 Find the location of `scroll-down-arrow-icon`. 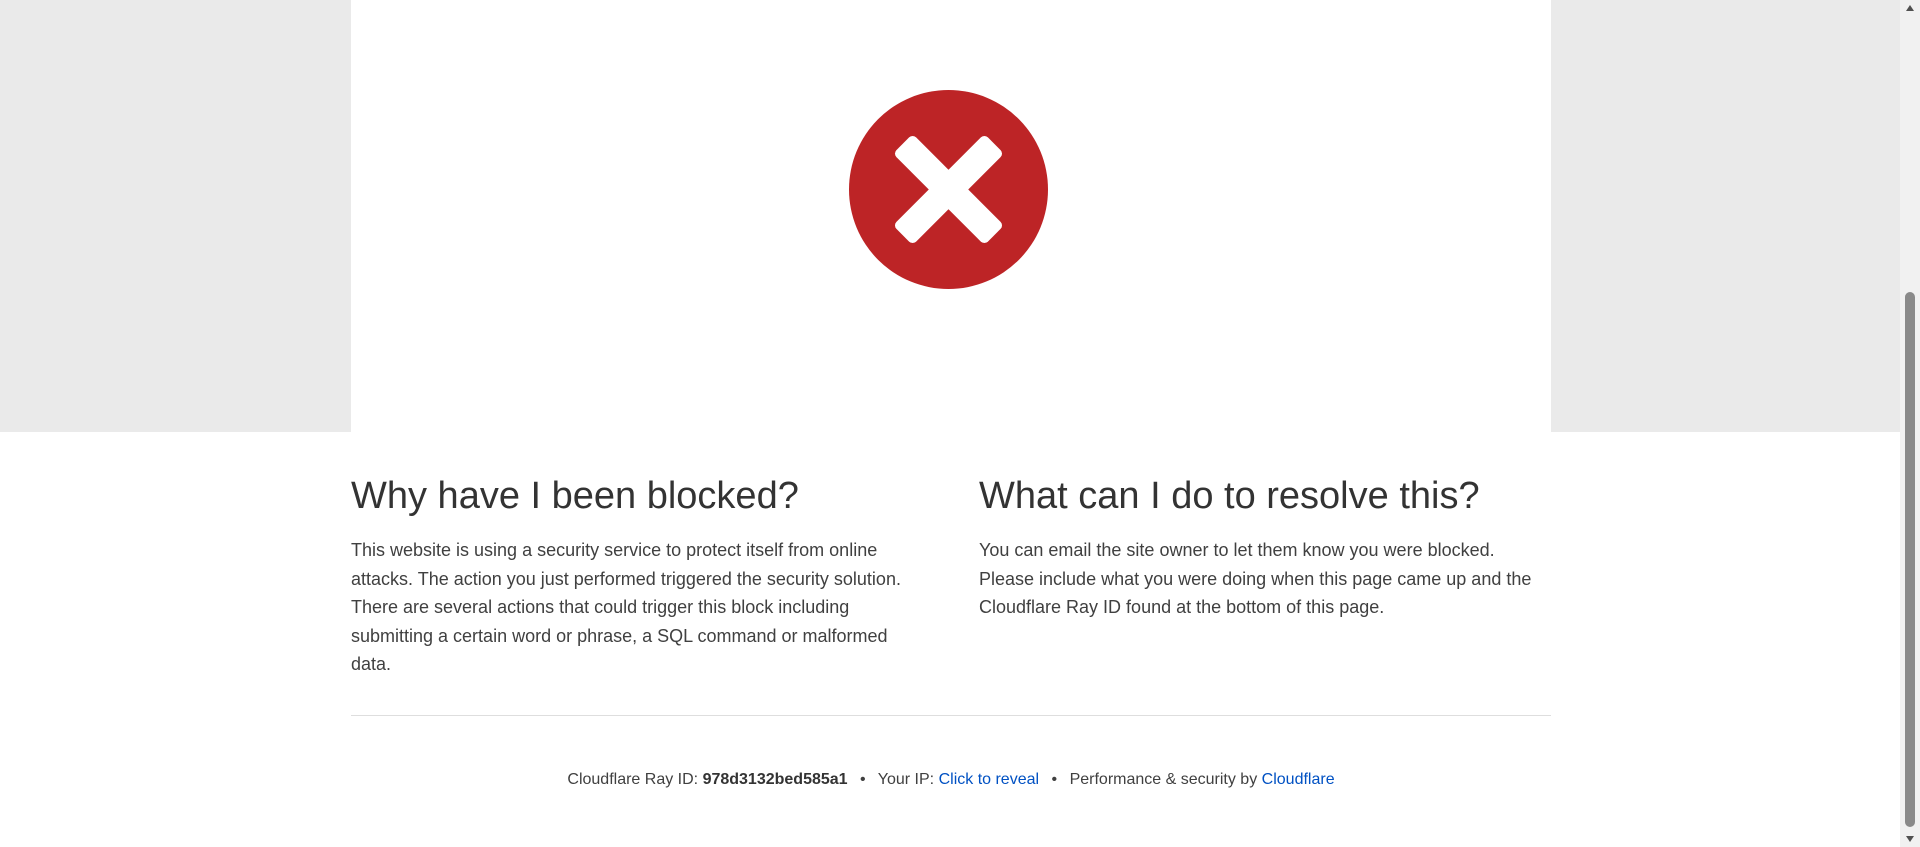

scroll-down-arrow-icon is located at coordinates (1910, 839).